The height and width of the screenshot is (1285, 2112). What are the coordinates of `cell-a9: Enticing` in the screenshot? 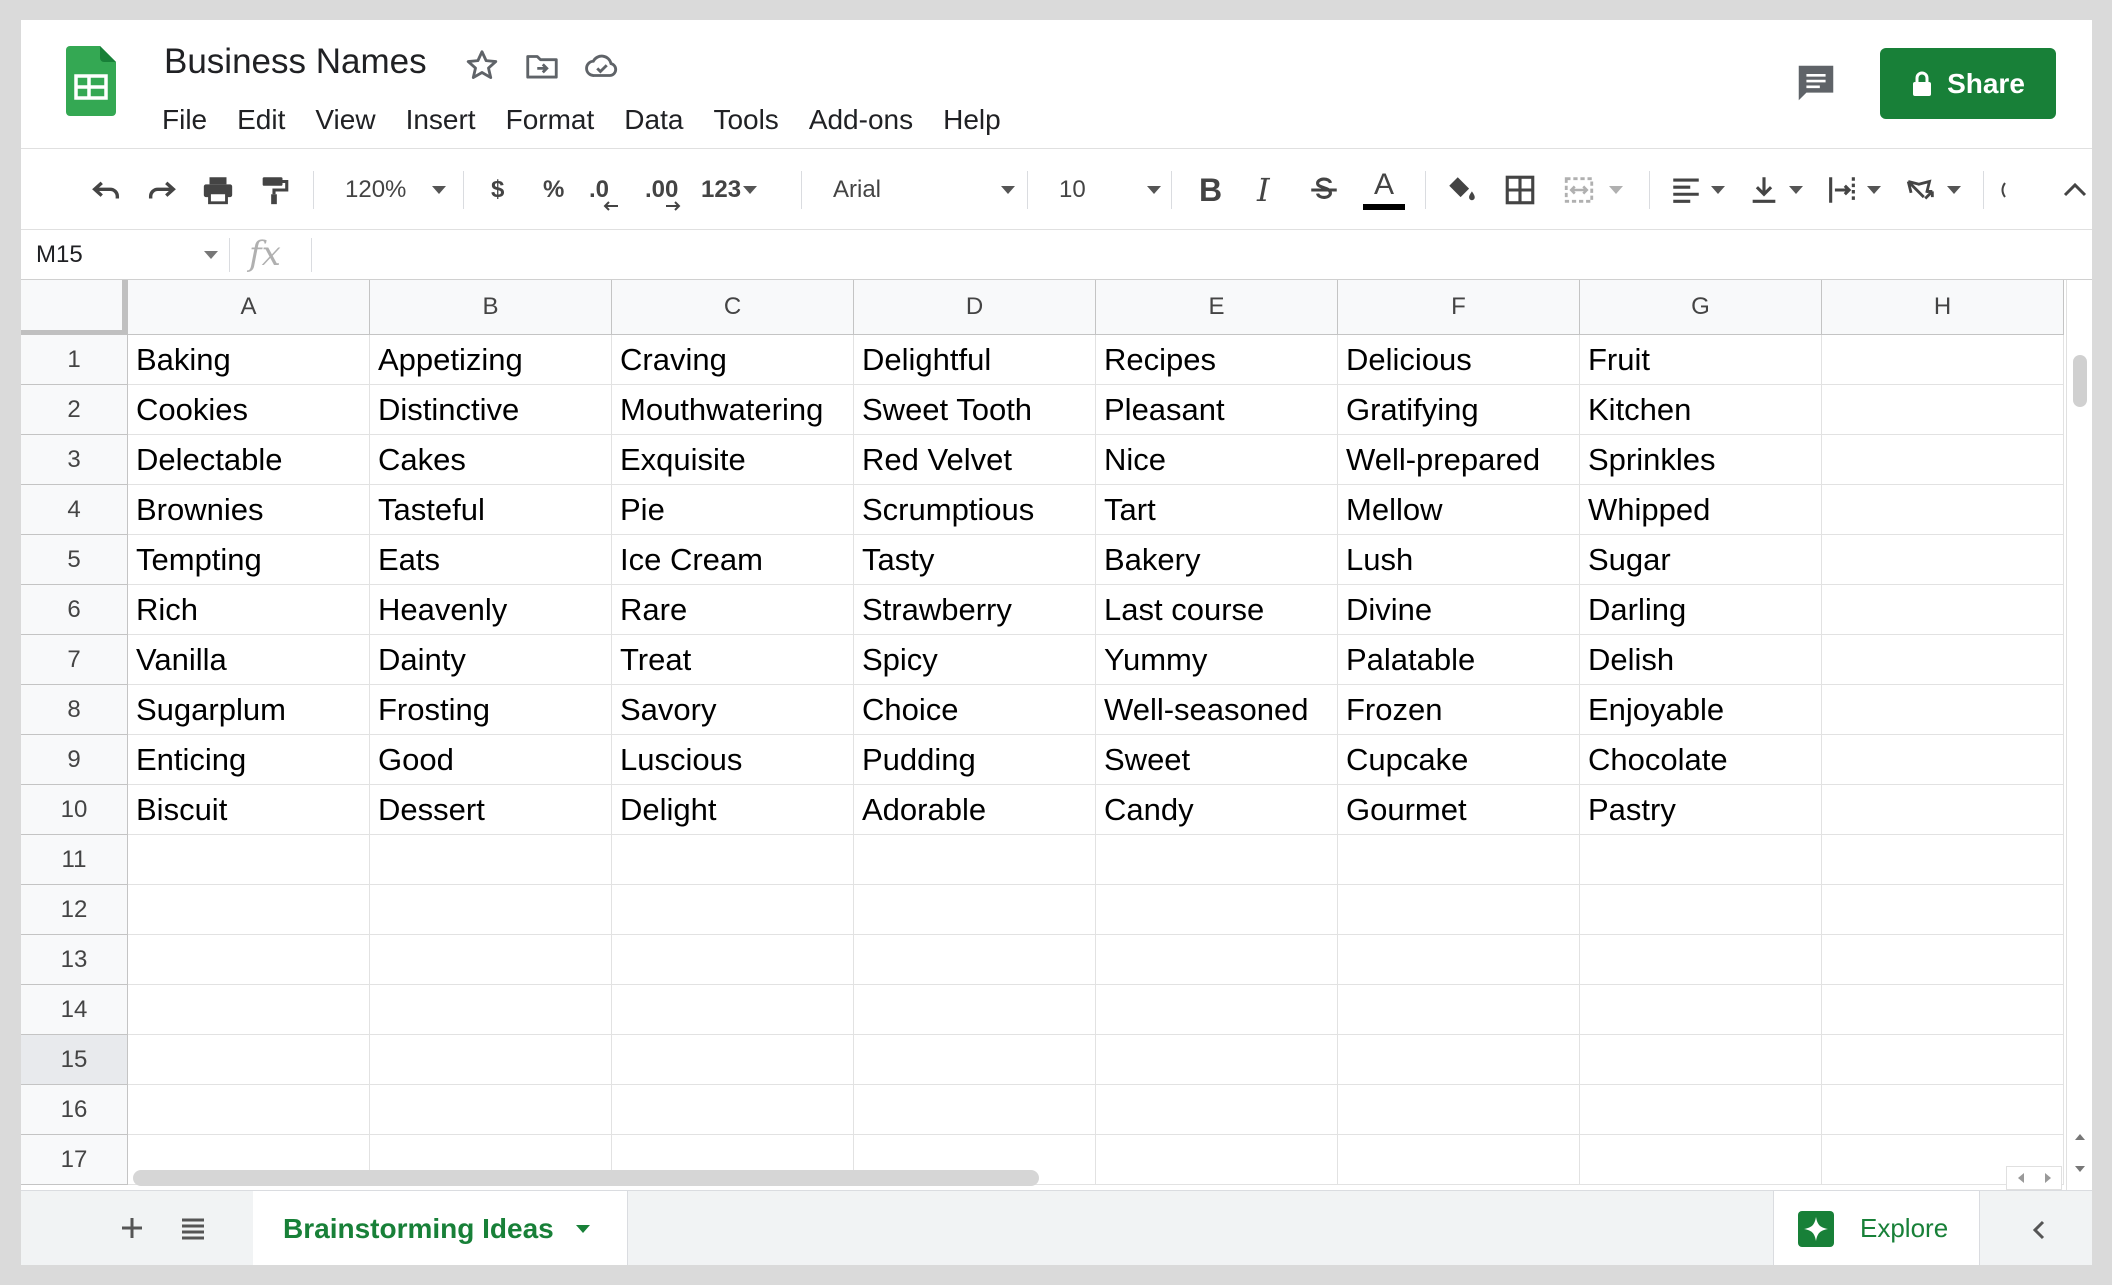 It's located at (249, 760).